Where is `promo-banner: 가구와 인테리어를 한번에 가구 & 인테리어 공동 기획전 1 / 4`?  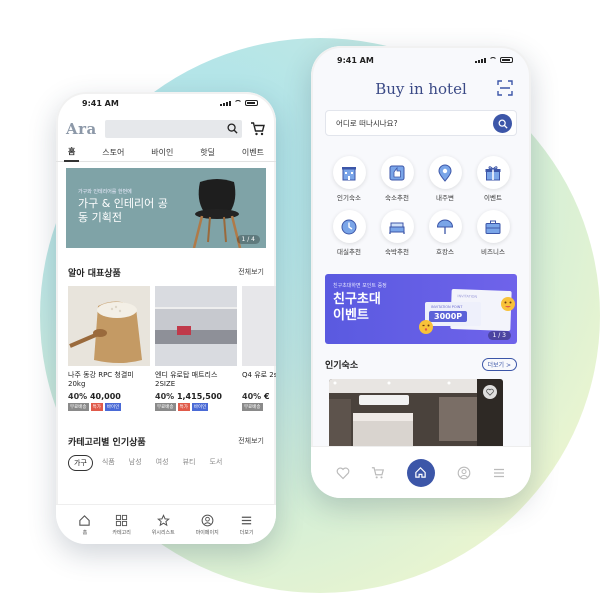 promo-banner: 가구와 인테리어를 한번에 가구 & 인테리어 공동 기획전 1 / 4 is located at coordinates (166, 208).